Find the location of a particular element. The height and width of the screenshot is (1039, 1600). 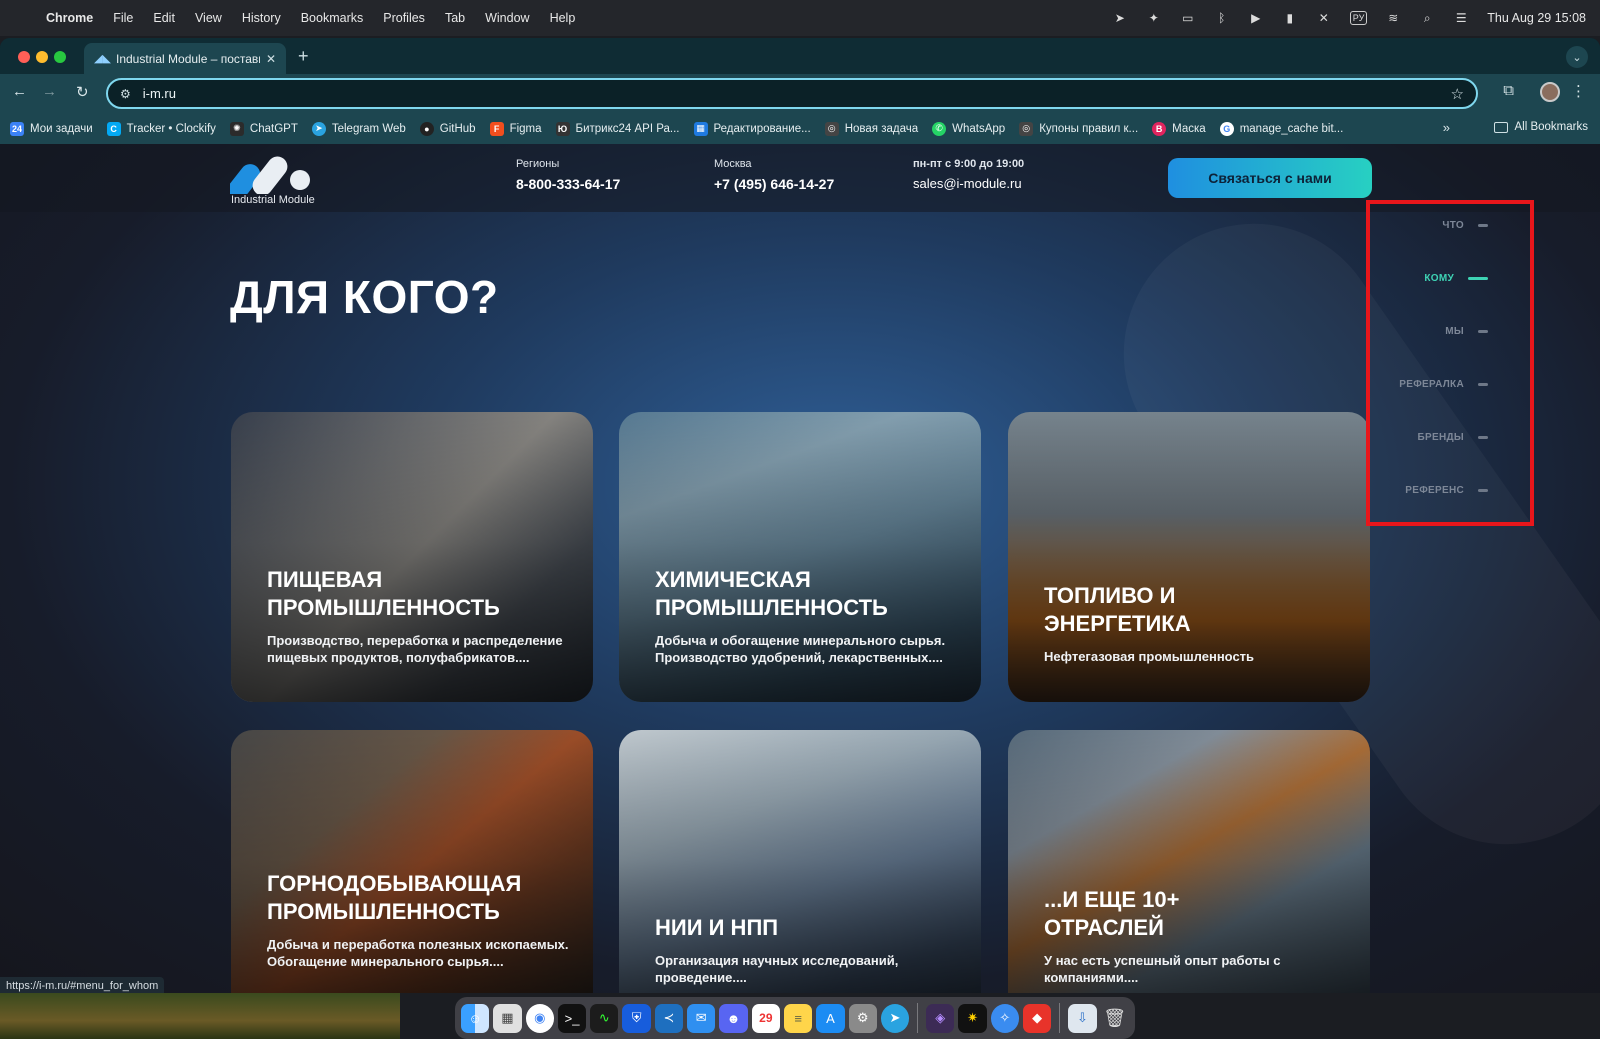

contact-us-button: Связаться с нами is located at coordinates (1270, 178).